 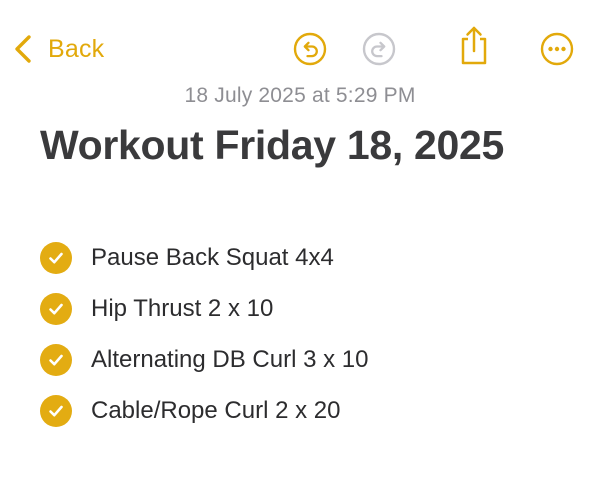 What do you see at coordinates (212, 258) in the screenshot?
I see `checklist-item-text: Pause Back Squat 4x4` at bounding box center [212, 258].